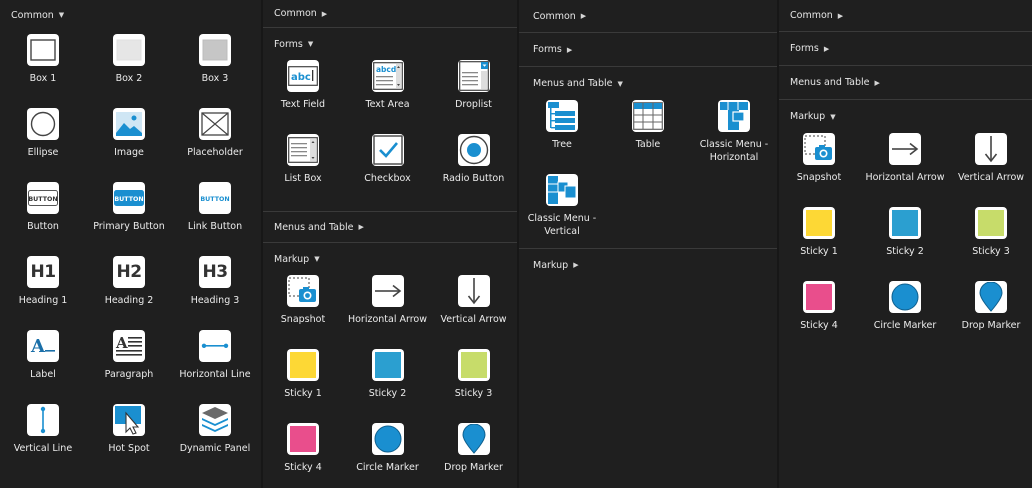  What do you see at coordinates (303, 76) in the screenshot?
I see `text-field-icon: abc` at bounding box center [303, 76].